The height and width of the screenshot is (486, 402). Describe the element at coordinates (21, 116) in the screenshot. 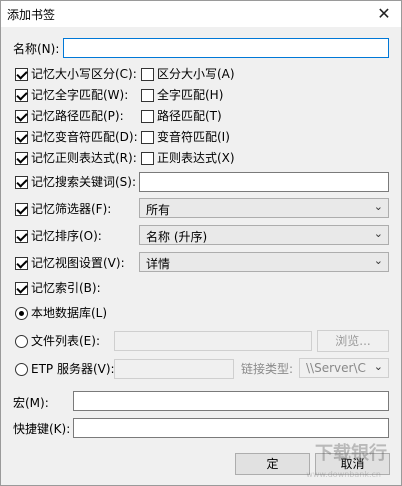

I see `remember-path-checkbox` at that location.